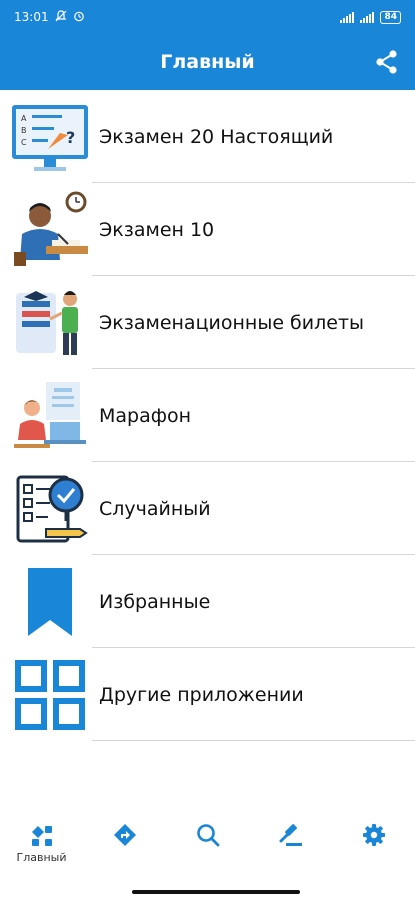 The height and width of the screenshot is (900, 415). I want to click on menu-label: Экзаменационные билеты, so click(232, 322).